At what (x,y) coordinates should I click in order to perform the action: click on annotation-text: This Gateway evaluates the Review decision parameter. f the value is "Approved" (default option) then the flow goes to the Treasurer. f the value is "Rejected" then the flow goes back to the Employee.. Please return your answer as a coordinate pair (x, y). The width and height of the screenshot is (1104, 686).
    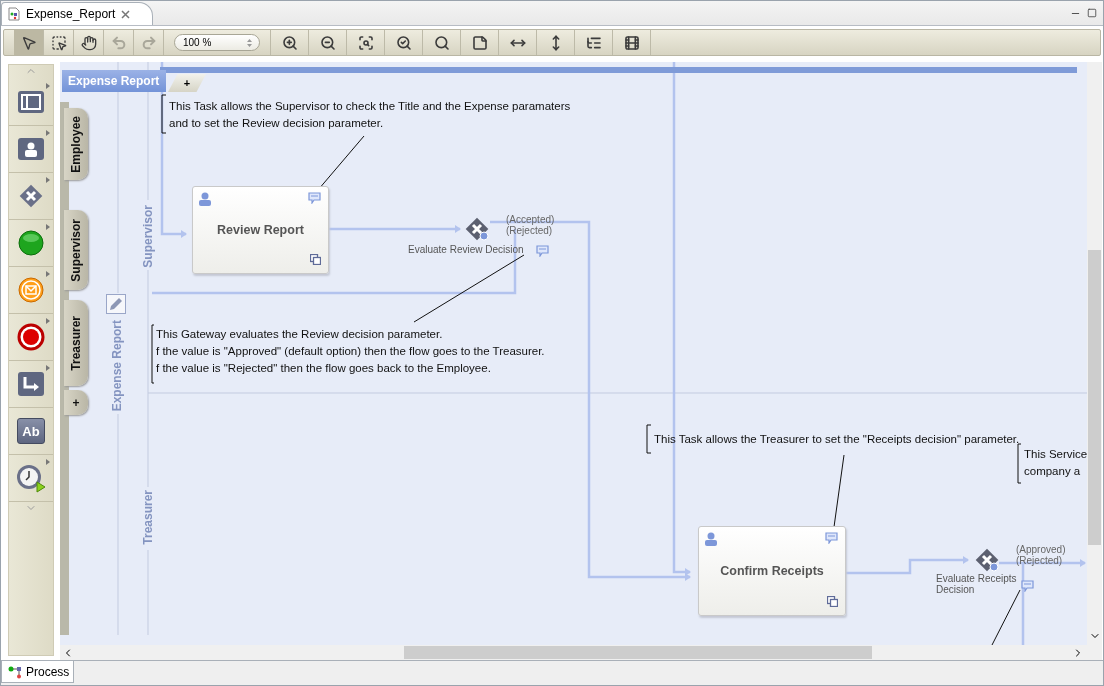
    Looking at the image, I should click on (350, 351).